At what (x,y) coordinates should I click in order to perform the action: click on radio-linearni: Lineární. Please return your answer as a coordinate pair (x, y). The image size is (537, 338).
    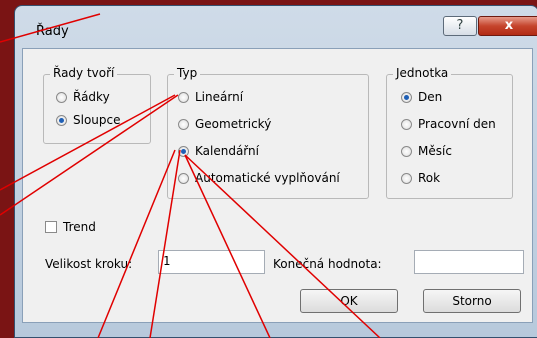
    Looking at the image, I should click on (210, 97).